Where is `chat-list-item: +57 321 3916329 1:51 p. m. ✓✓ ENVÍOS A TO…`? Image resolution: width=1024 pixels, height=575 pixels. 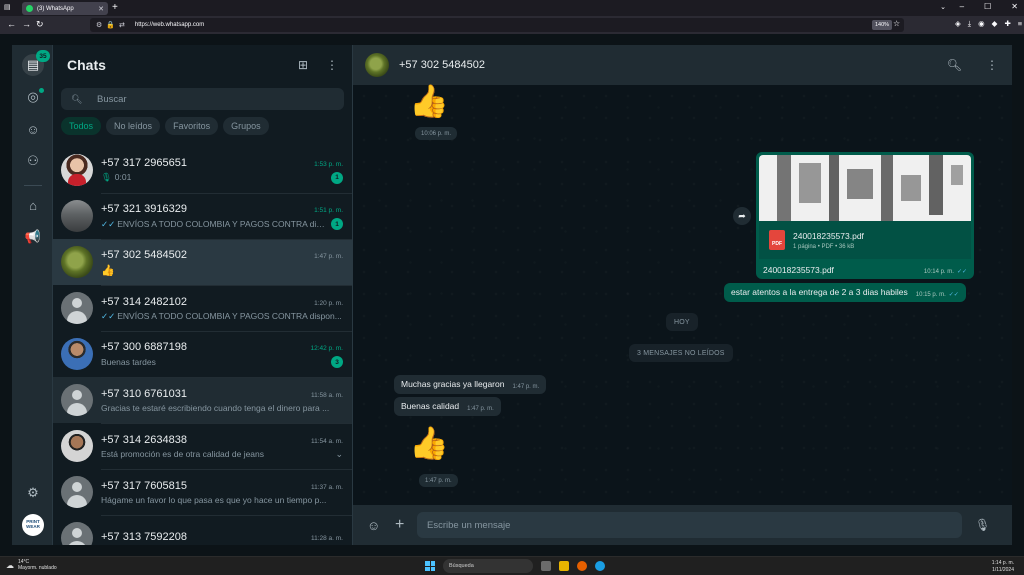 chat-list-item: +57 321 3916329 1:51 p. m. ✓✓ ENVÍOS A TO… is located at coordinates (202, 216).